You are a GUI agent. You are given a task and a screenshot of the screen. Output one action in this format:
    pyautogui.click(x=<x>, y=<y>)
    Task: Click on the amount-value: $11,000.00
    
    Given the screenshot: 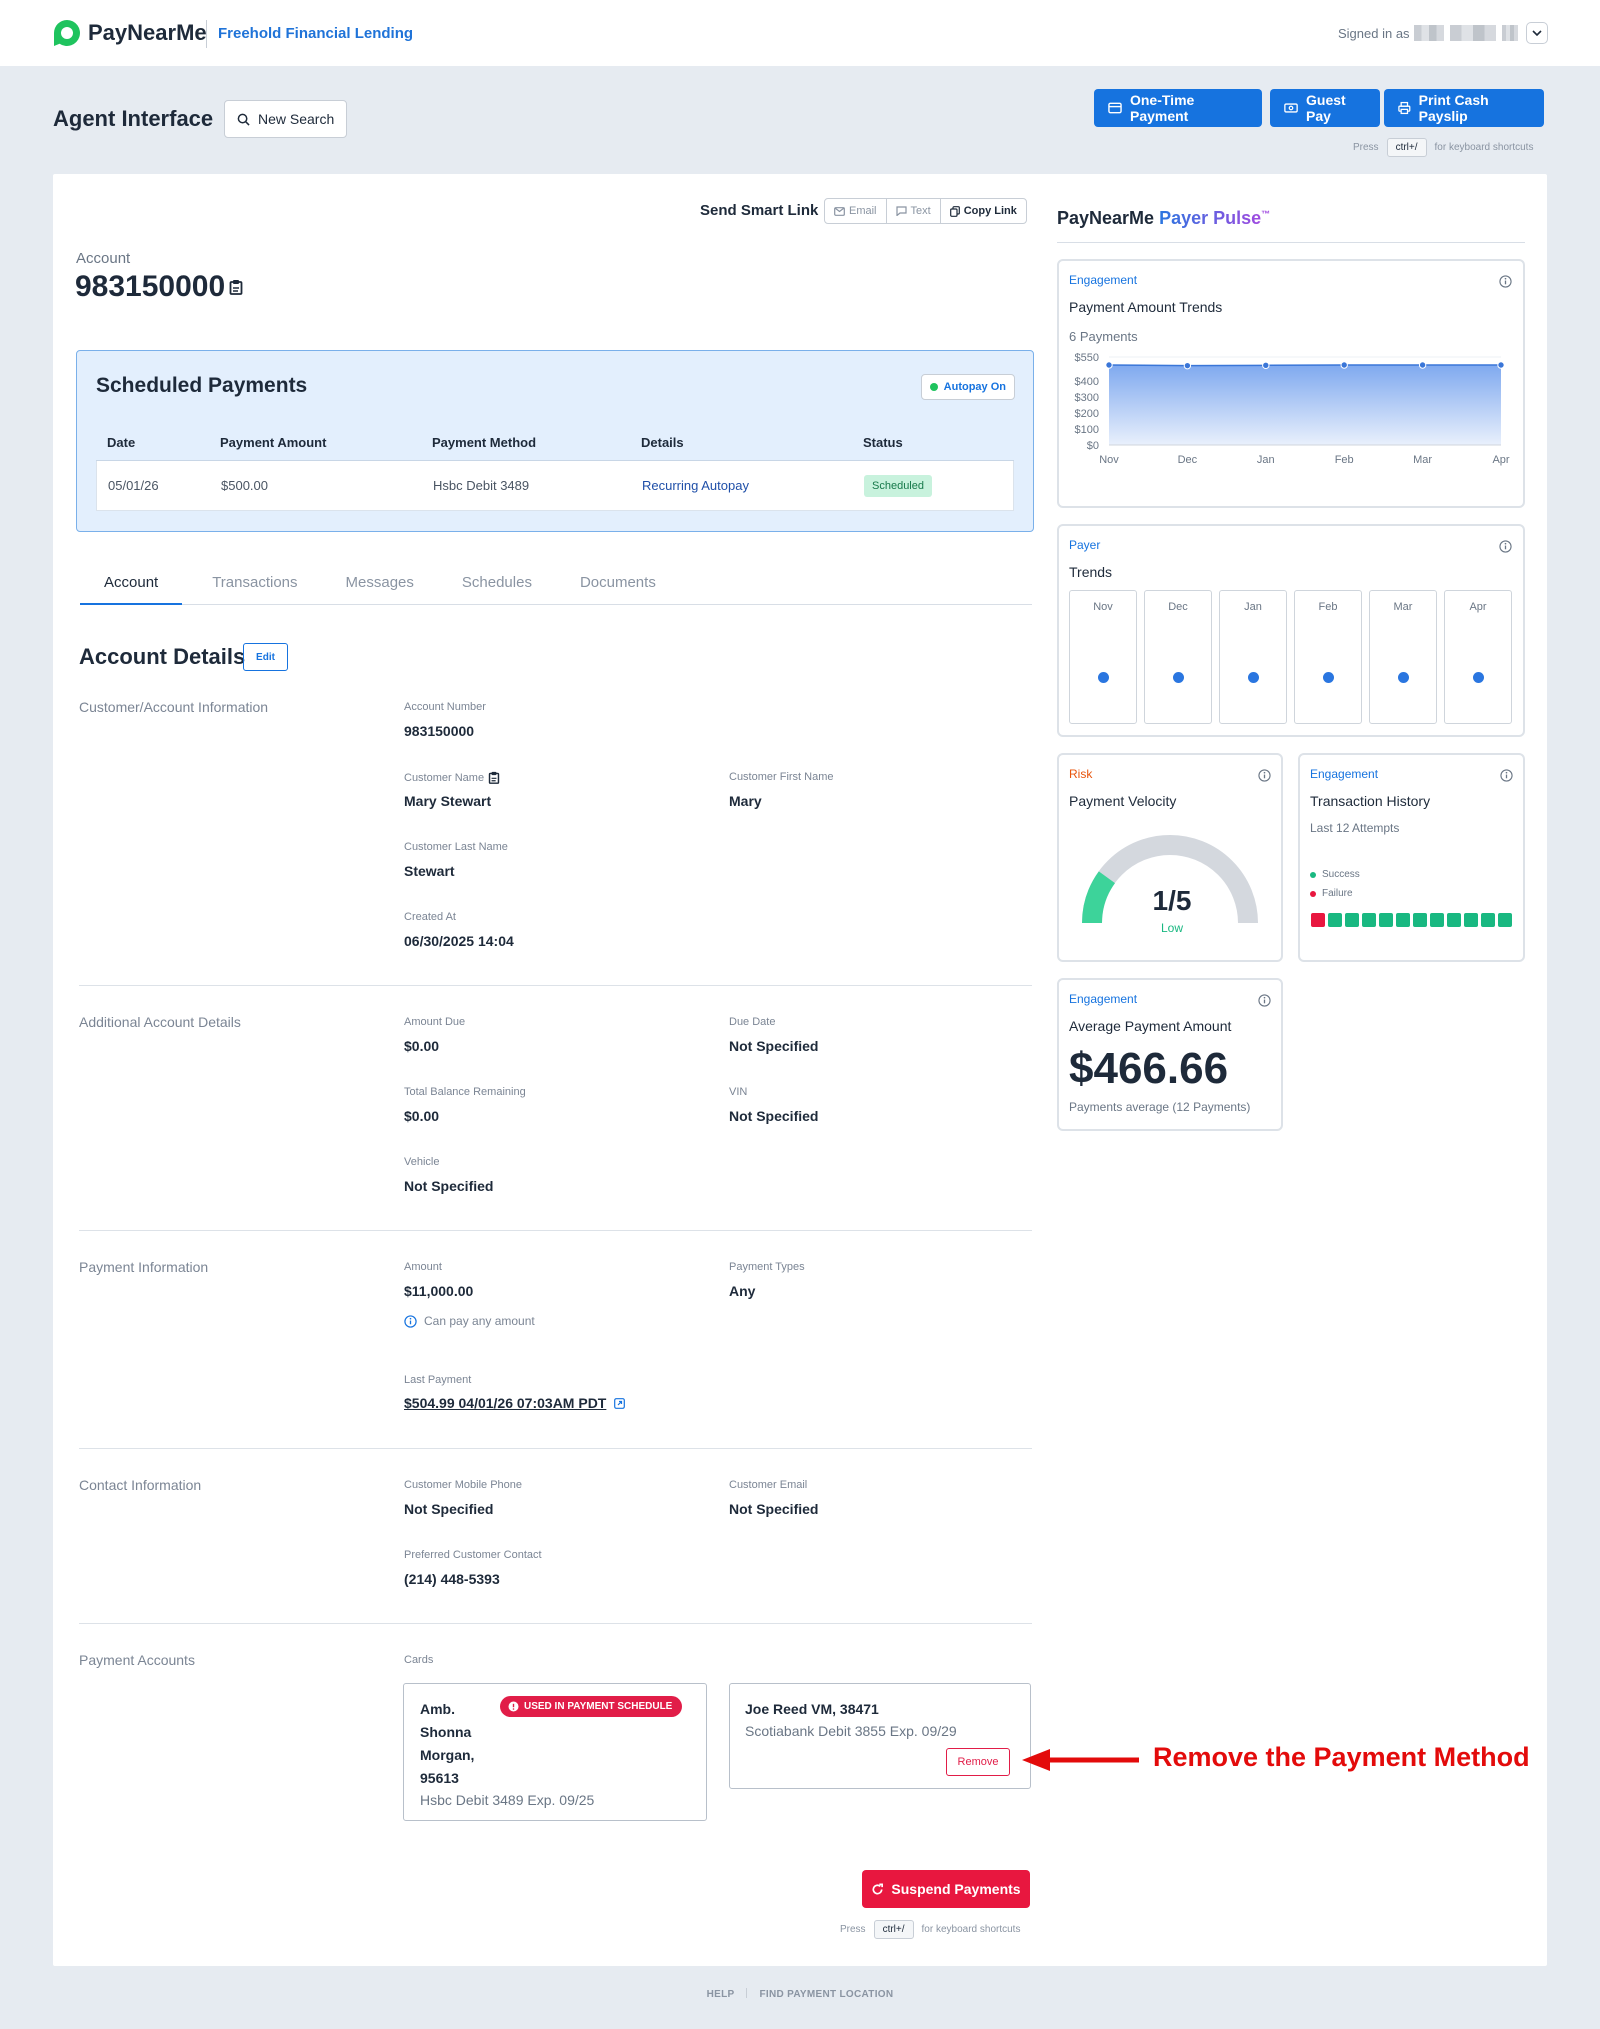 What is the action you would take?
    pyautogui.click(x=439, y=1291)
    